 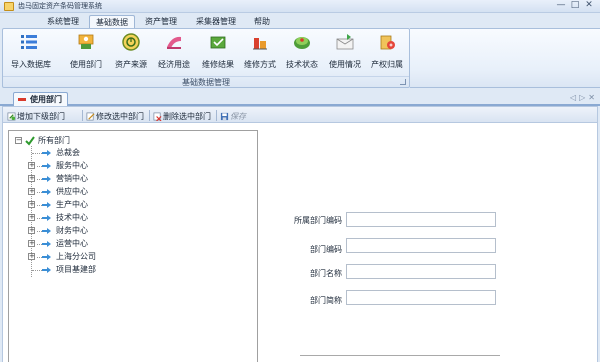 I want to click on department-label: 使用部门, so click(x=86, y=64).